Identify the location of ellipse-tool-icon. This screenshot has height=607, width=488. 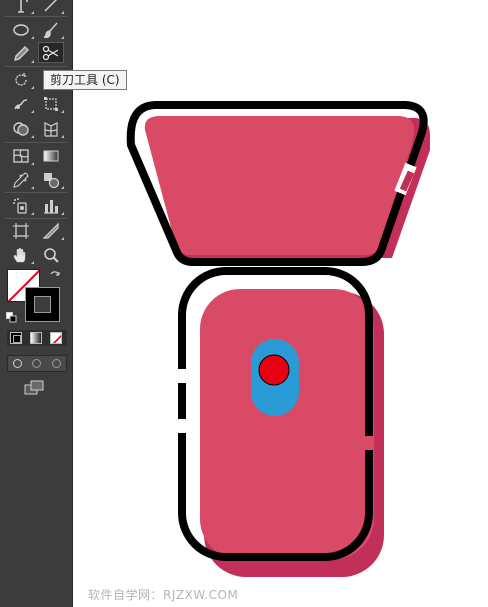
(21, 29).